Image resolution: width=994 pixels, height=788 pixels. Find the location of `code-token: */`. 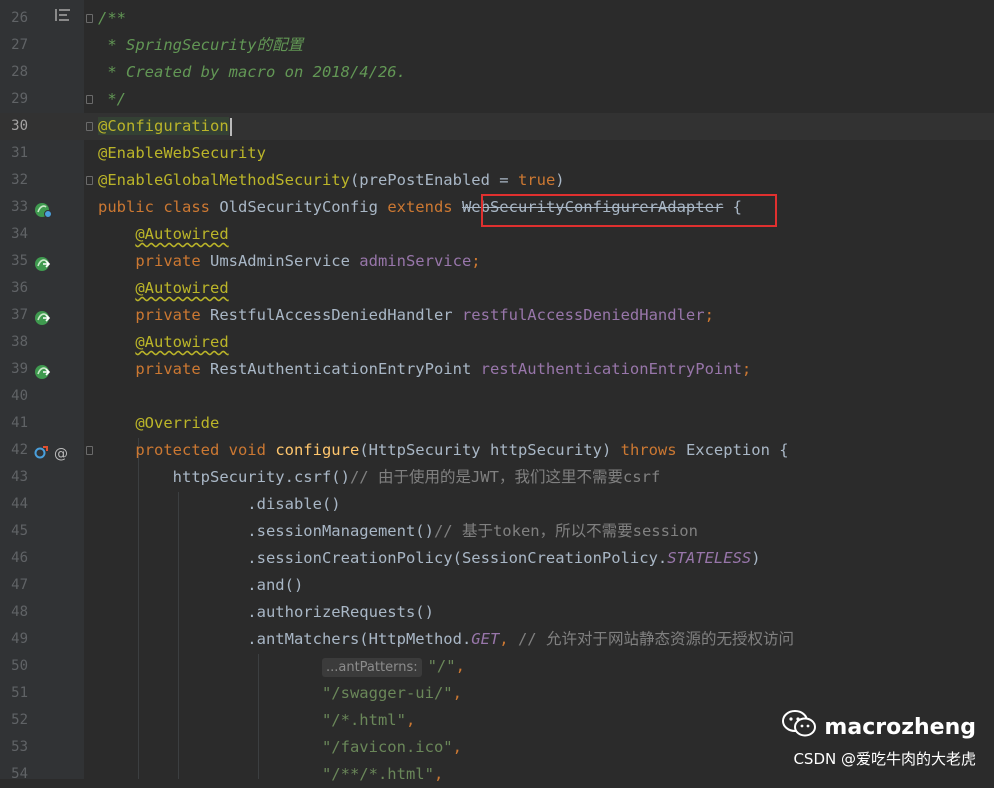

code-token: */ is located at coordinates (112, 99).